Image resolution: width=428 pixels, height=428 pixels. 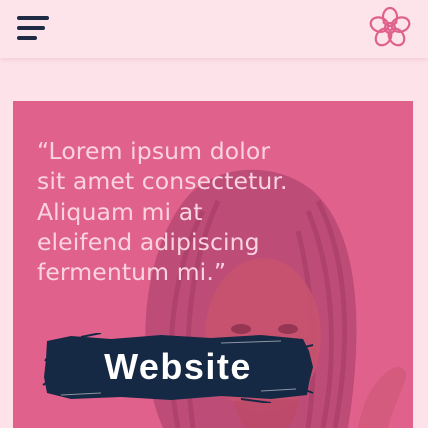 I want to click on hamburger-menu-icon, so click(x=34, y=29).